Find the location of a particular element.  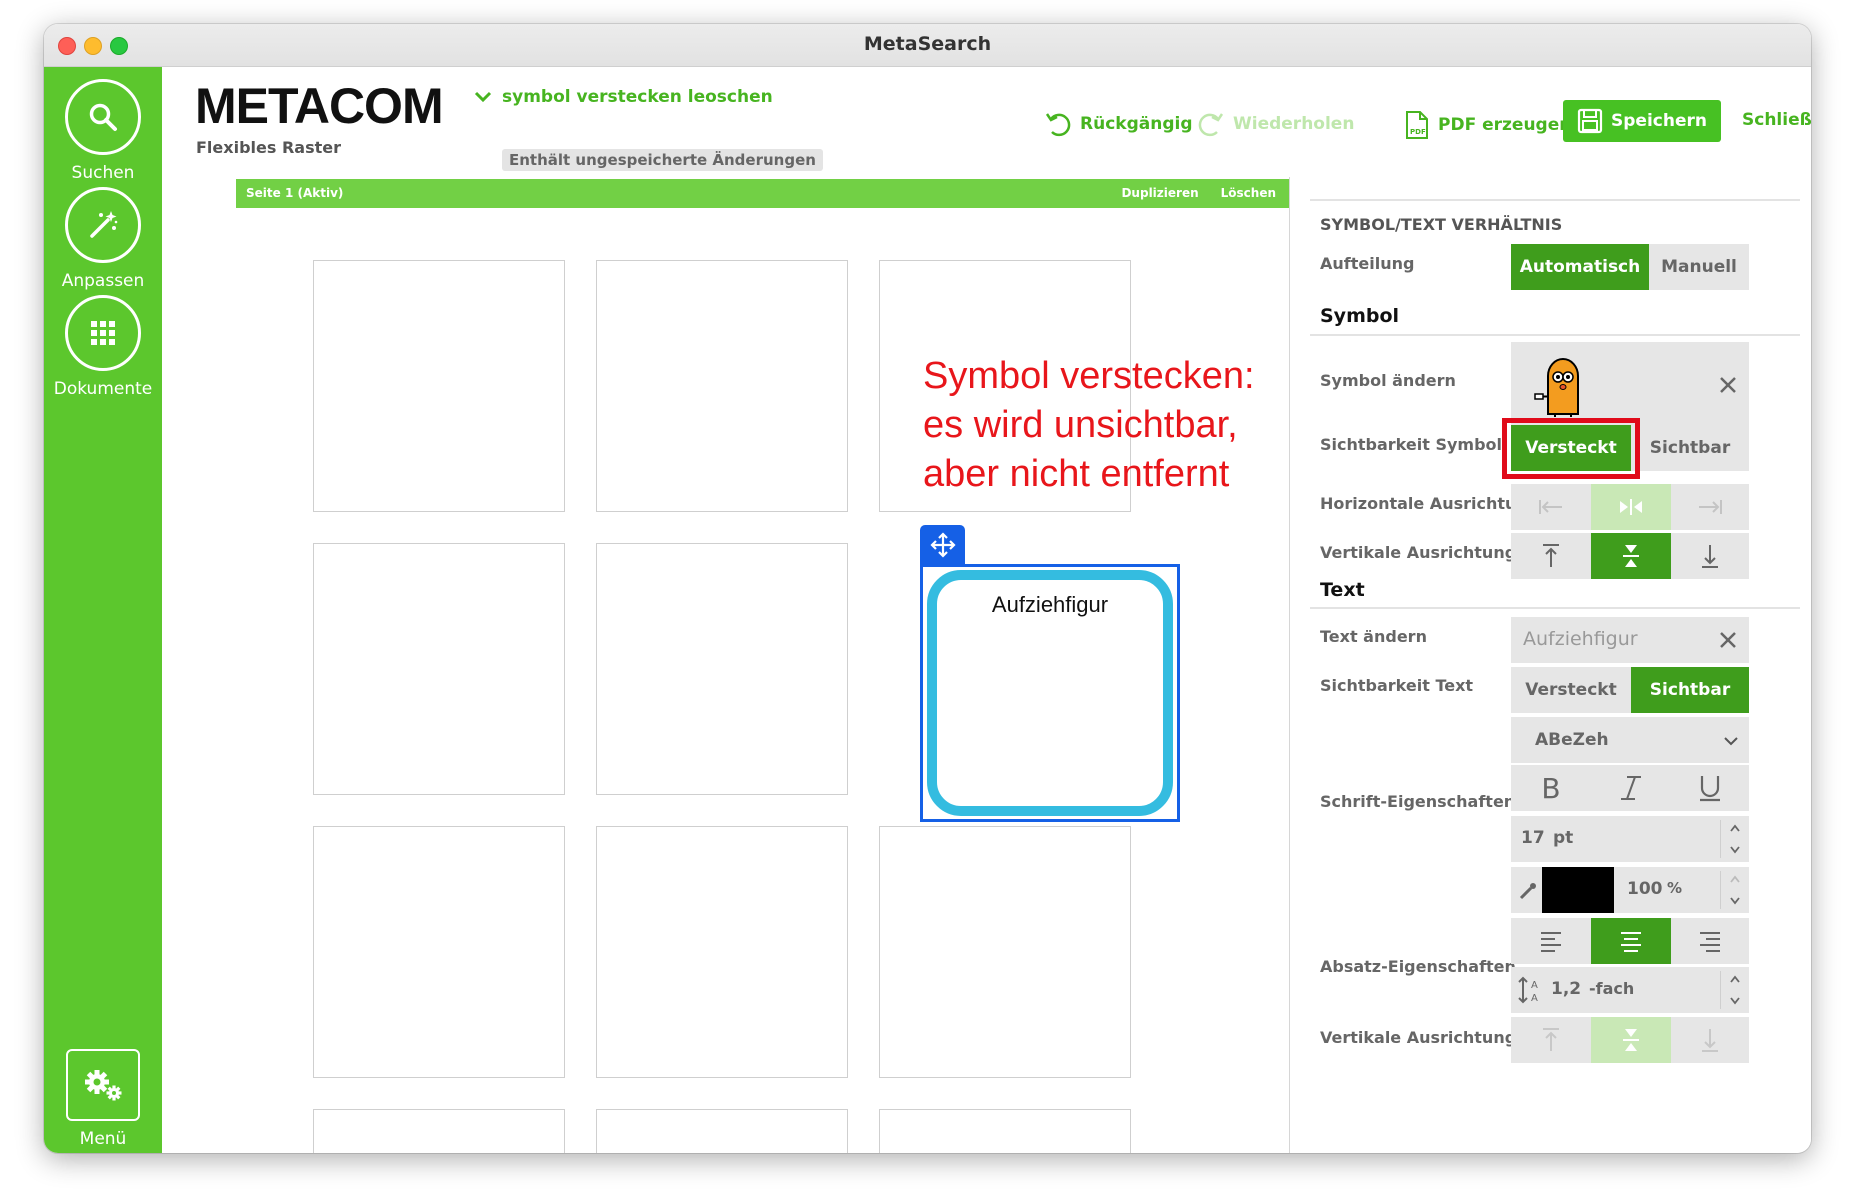

page-title: Seite 1 (Aktiv) is located at coordinates (295, 193).